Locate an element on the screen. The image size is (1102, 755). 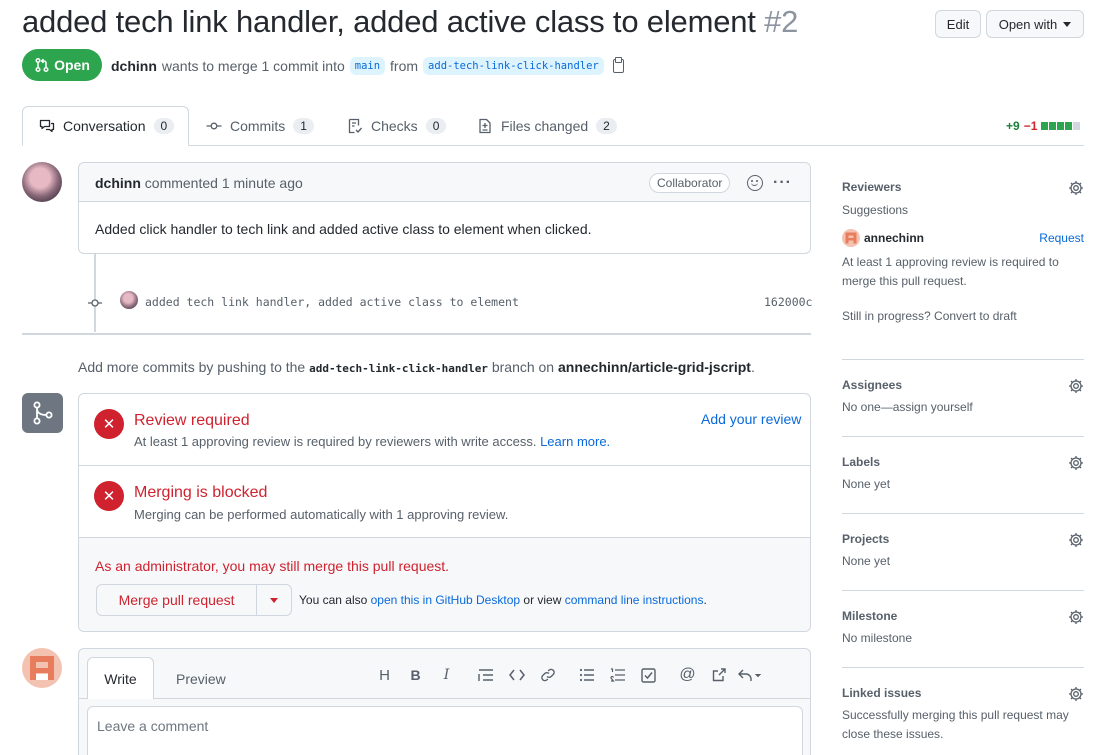
comment-discussion-icon is located at coordinates (47, 126).